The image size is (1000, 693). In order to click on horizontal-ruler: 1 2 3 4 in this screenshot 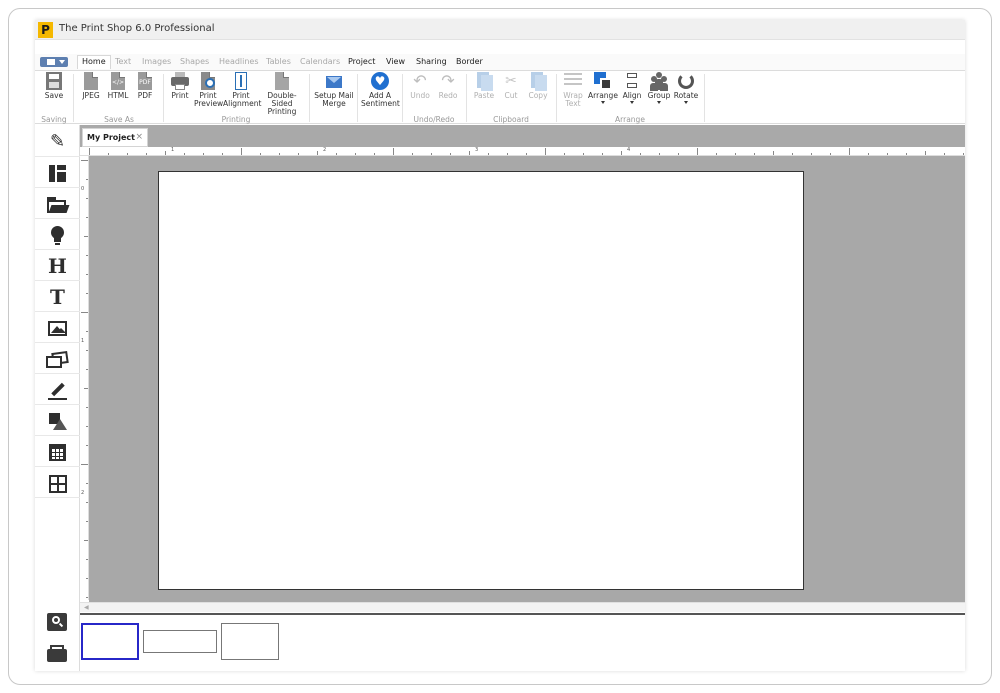, I will do `click(522, 151)`.